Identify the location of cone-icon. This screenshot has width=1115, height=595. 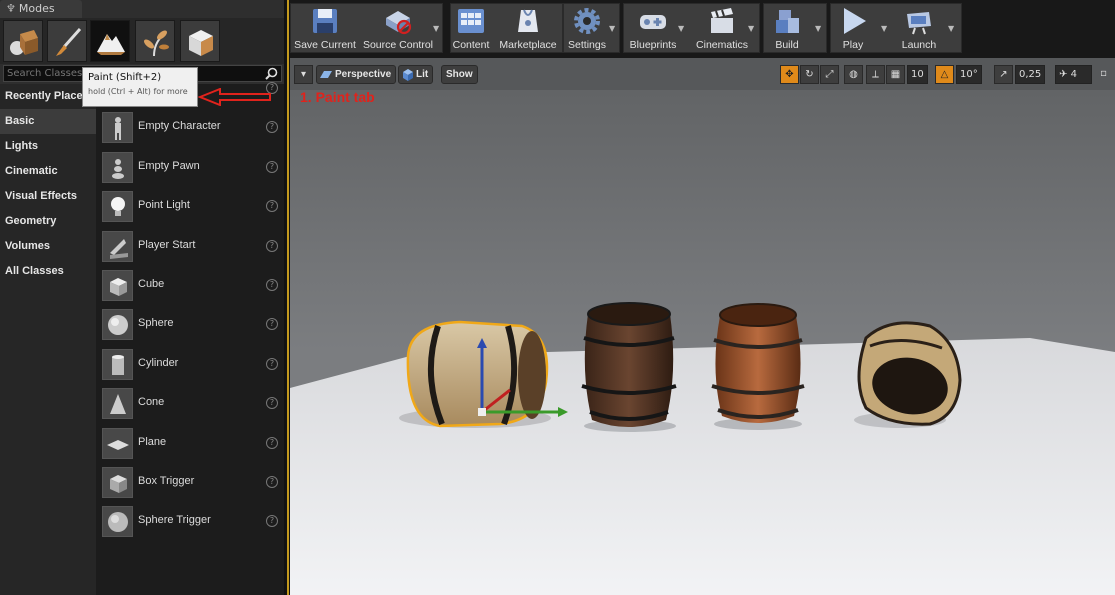
(118, 404).